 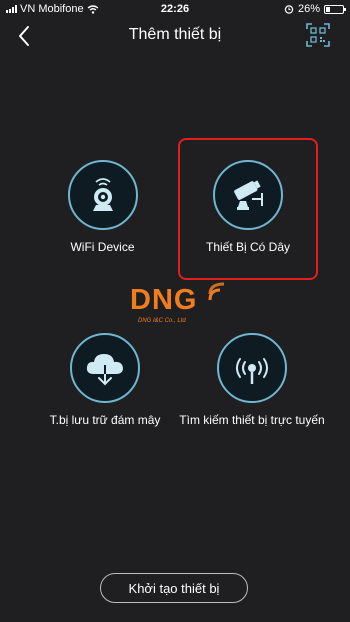 I want to click on dng-watermark-logo: DNG DNG I&C Co., Ltd, so click(x=185, y=305).